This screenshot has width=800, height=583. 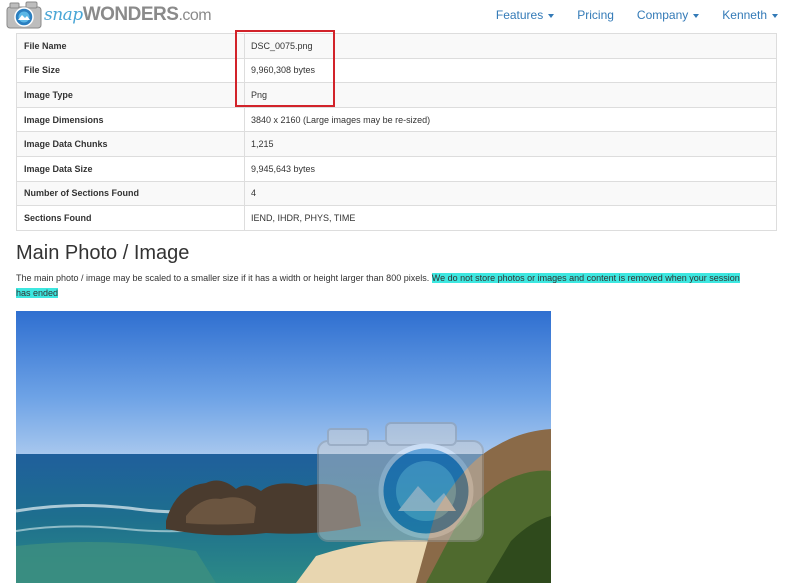 What do you see at coordinates (130, 193) in the screenshot?
I see `row-key: Number of Sections Found` at bounding box center [130, 193].